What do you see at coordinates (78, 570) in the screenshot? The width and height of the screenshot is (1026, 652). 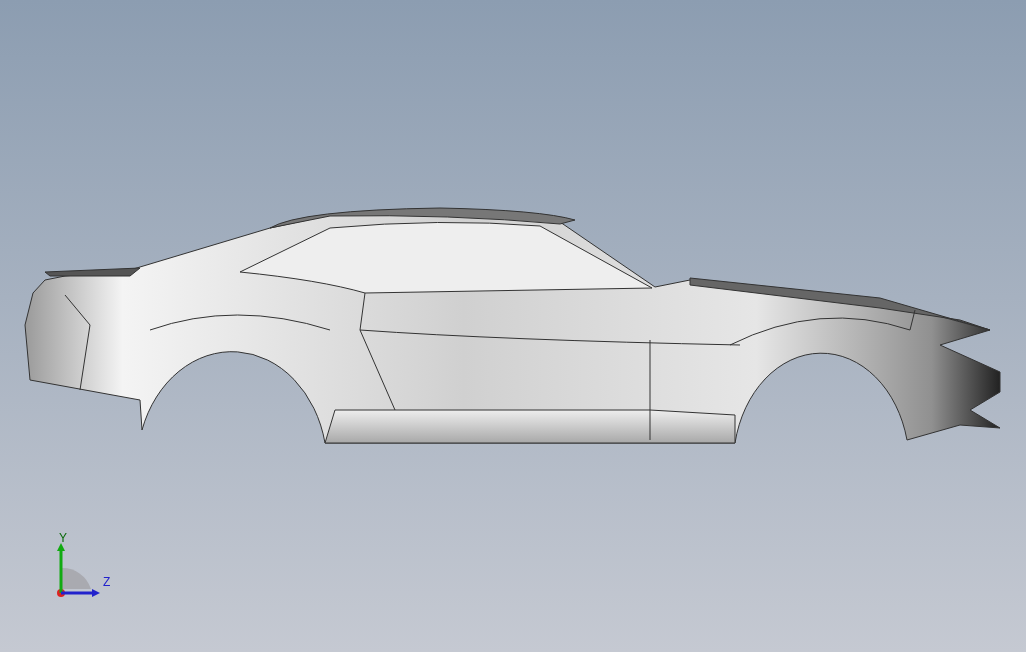 I see `axis-triad-icon` at bounding box center [78, 570].